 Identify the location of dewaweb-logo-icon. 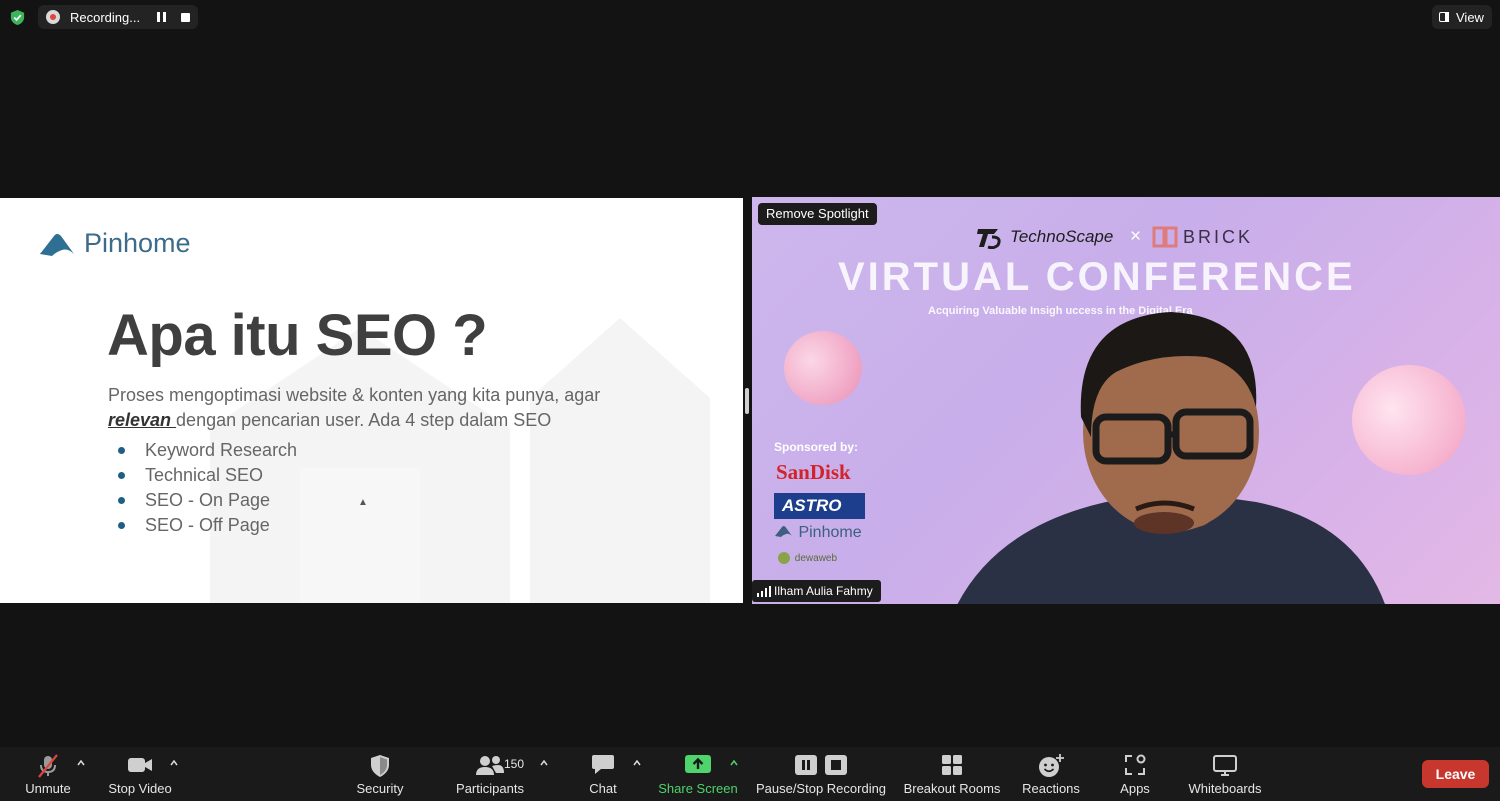
(784, 558).